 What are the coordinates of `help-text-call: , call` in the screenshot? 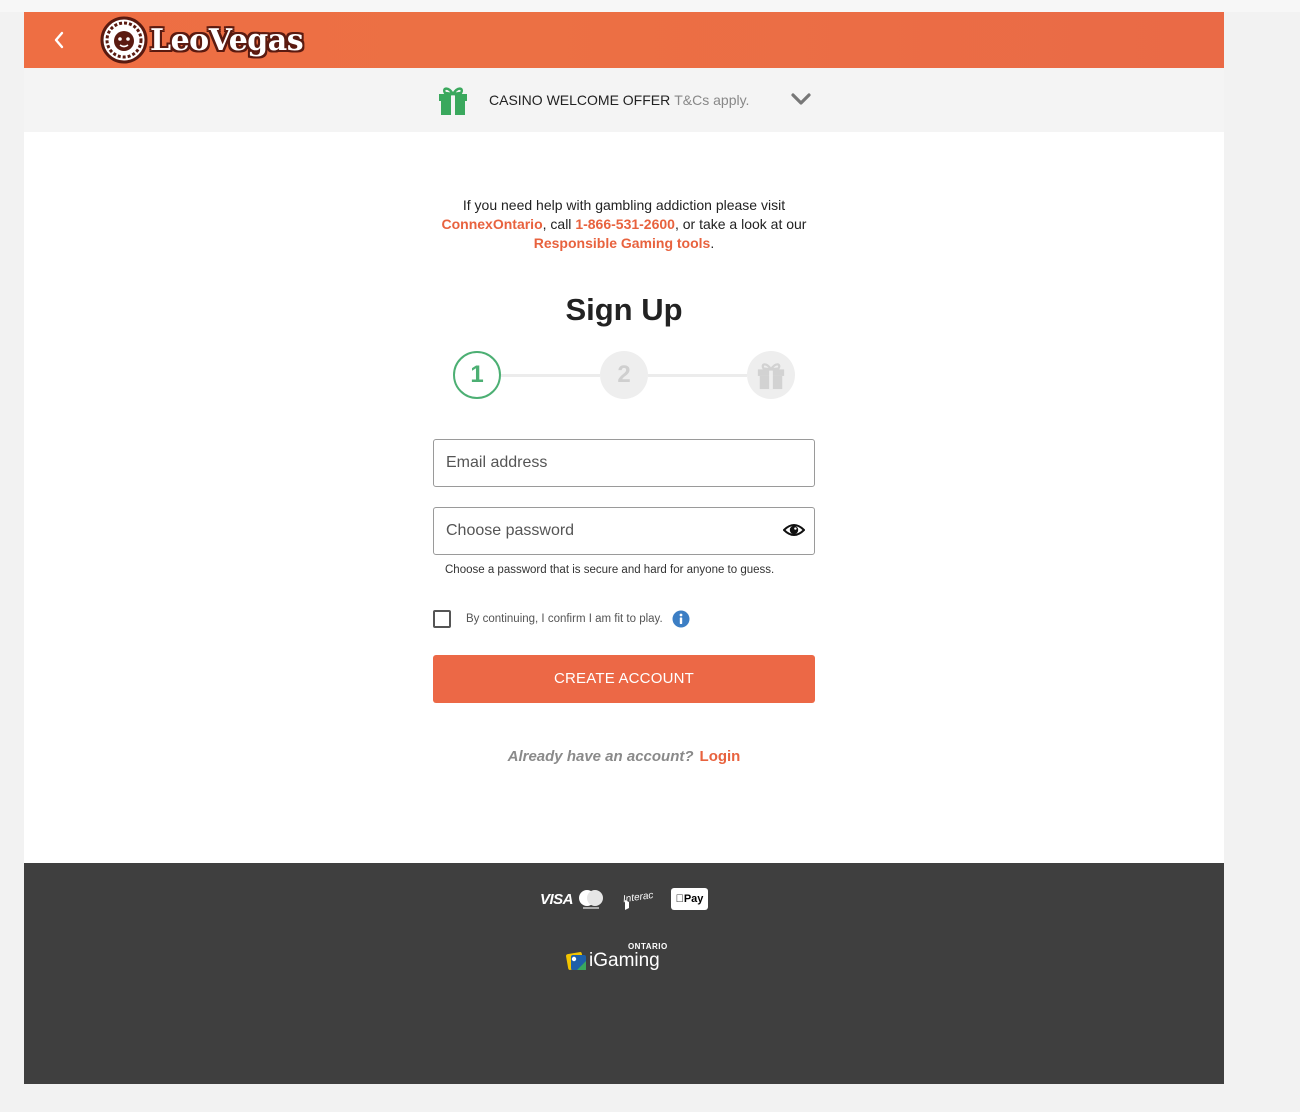 It's located at (559, 224).